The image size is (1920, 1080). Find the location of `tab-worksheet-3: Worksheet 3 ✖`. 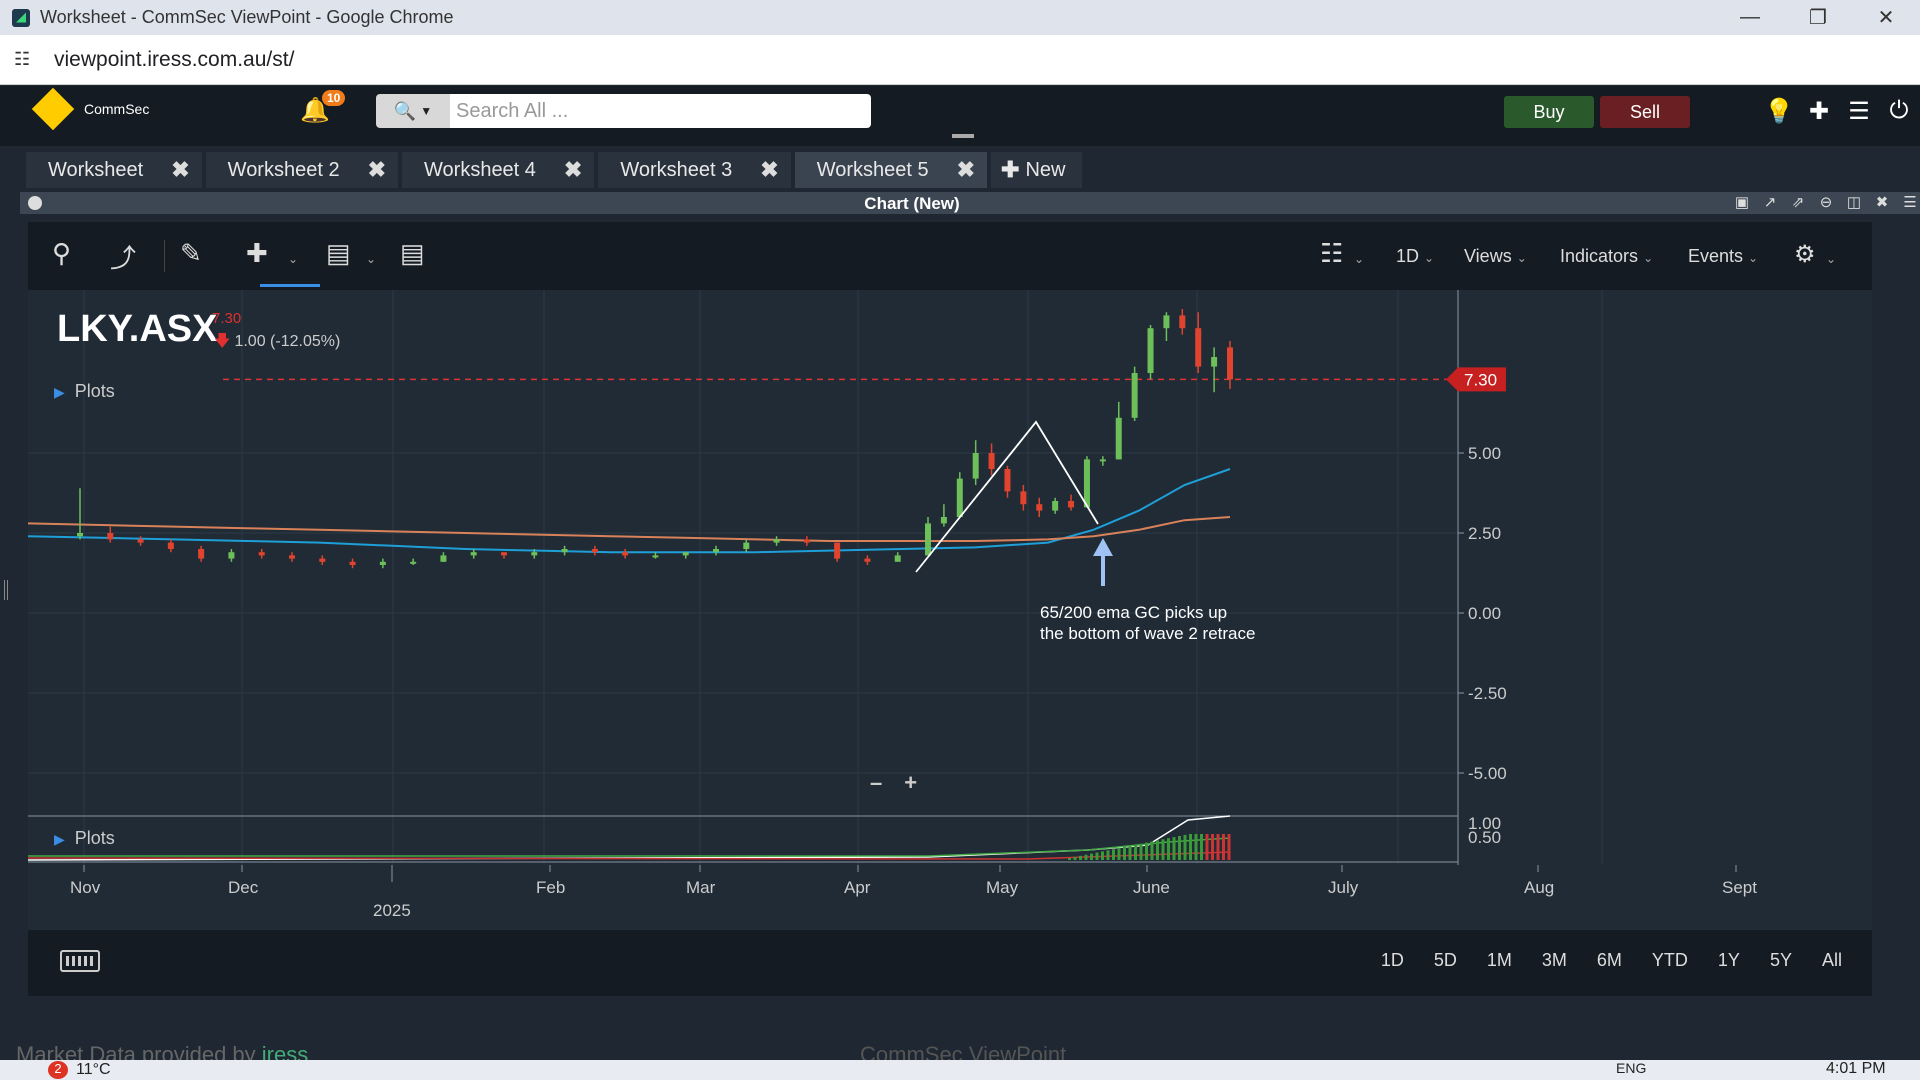

tab-worksheet-3: Worksheet 3 ✖ is located at coordinates (694, 170).